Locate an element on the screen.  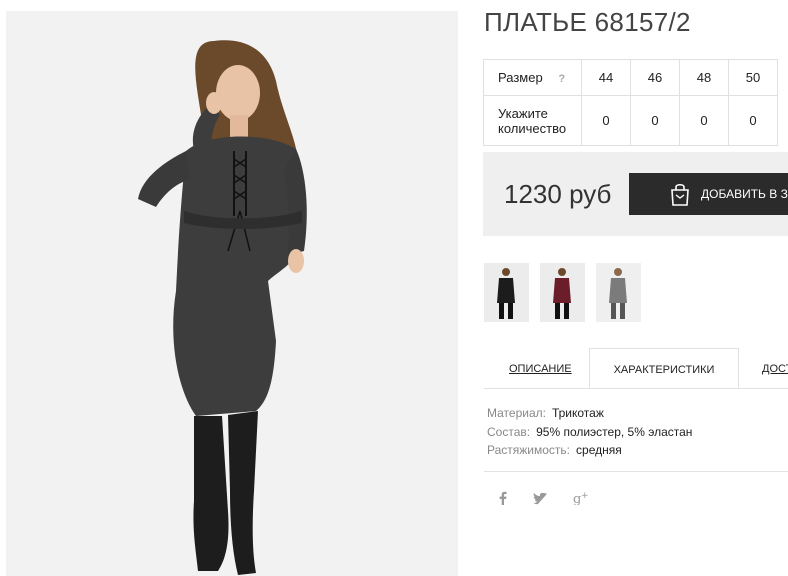
characteristic-row: Материал: Трикотаж is located at coordinates (589, 413).